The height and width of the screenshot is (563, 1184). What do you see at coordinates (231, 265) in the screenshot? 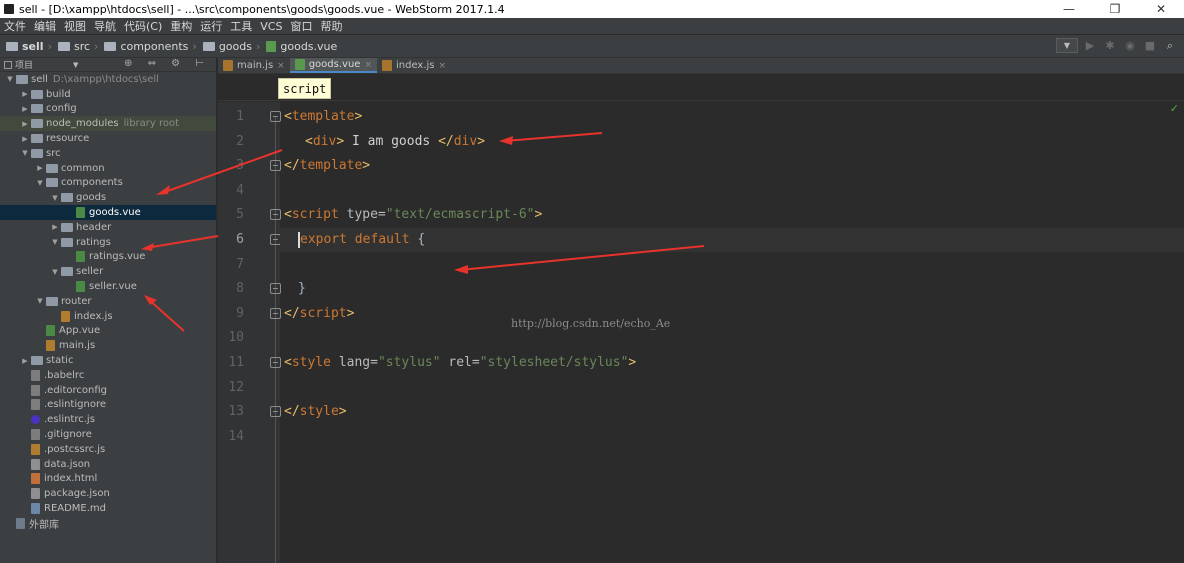
I see `line-number: 7` at bounding box center [231, 265].